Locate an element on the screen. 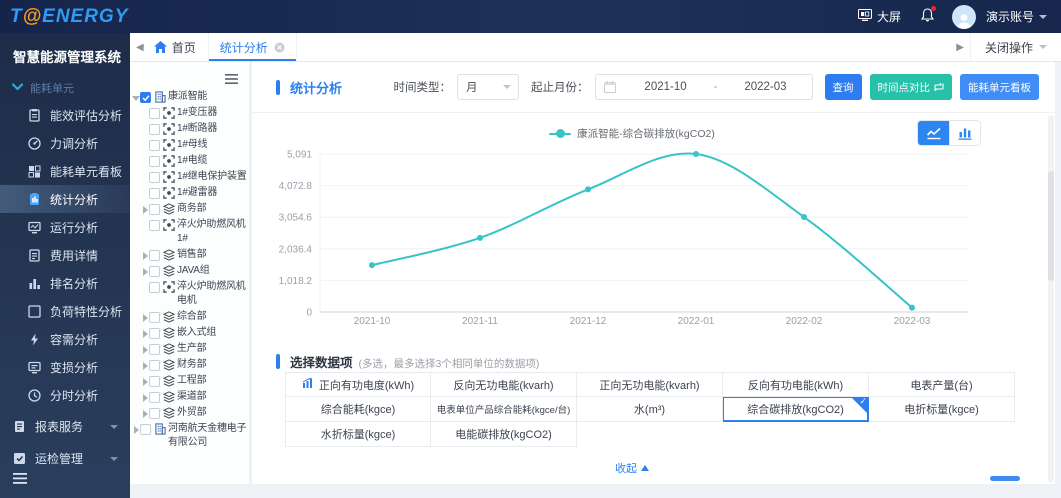 This screenshot has height=498, width=1061. range-start-value: 2021-10 is located at coordinates (666, 87).